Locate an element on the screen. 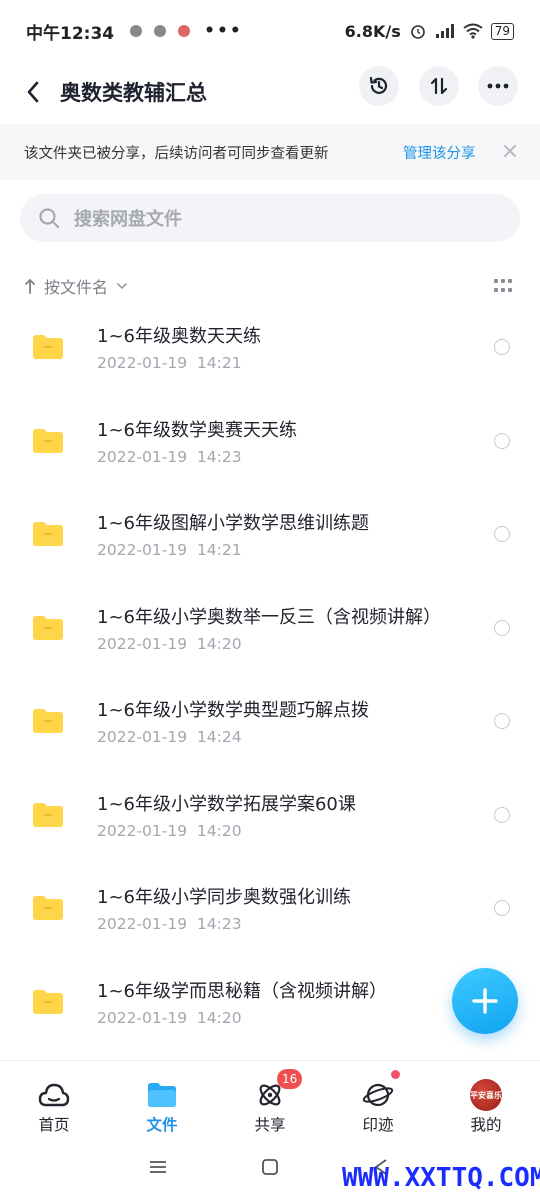  wifi-icon is located at coordinates (473, 31).